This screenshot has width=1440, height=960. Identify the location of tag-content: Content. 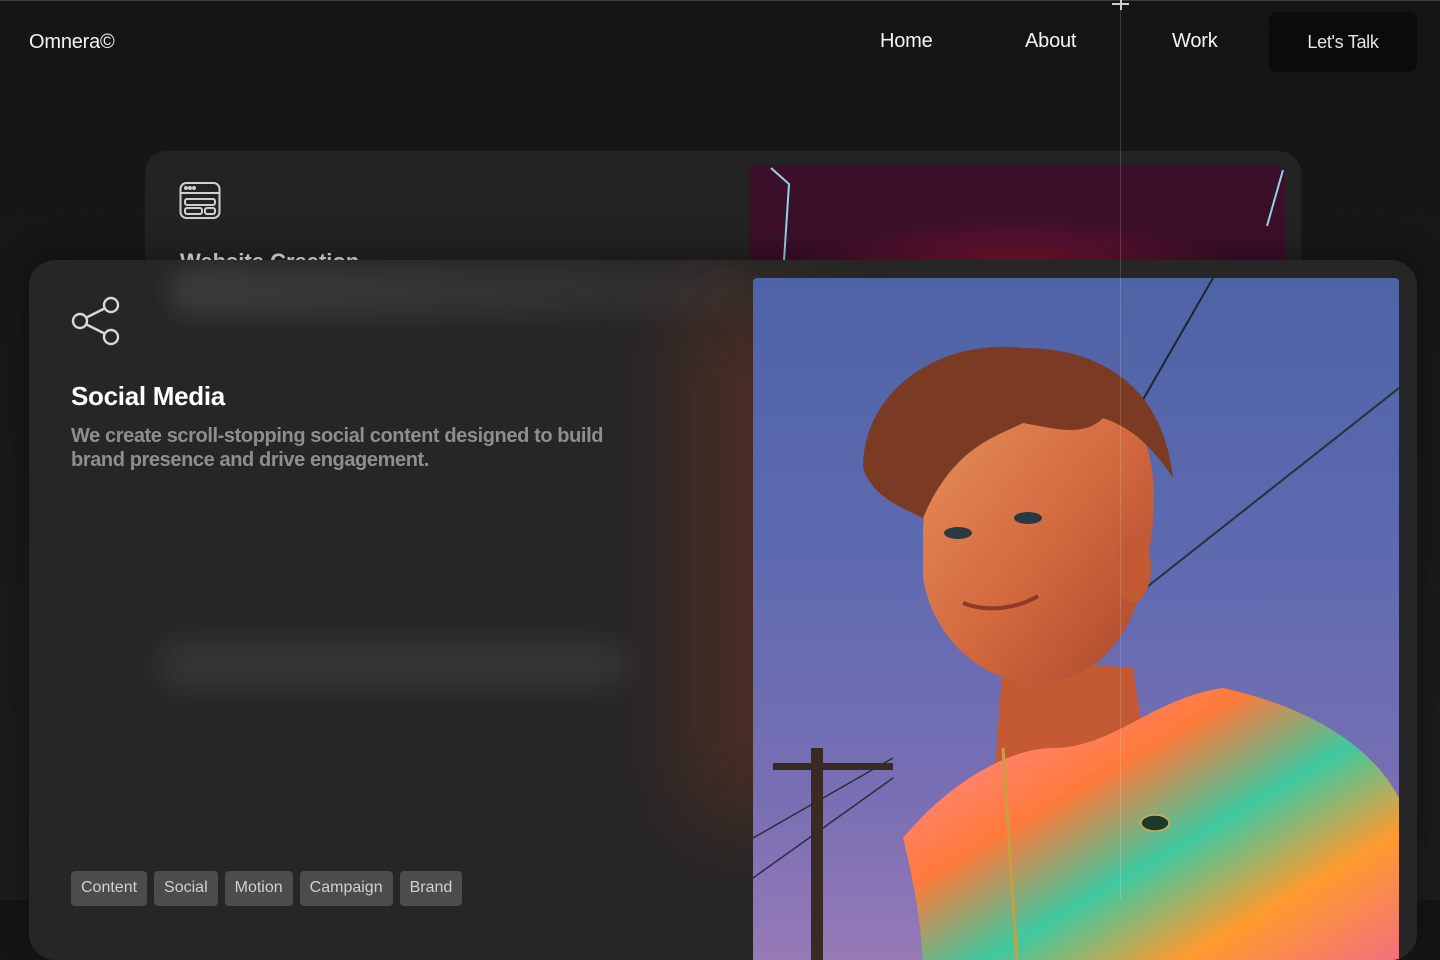
(109, 888).